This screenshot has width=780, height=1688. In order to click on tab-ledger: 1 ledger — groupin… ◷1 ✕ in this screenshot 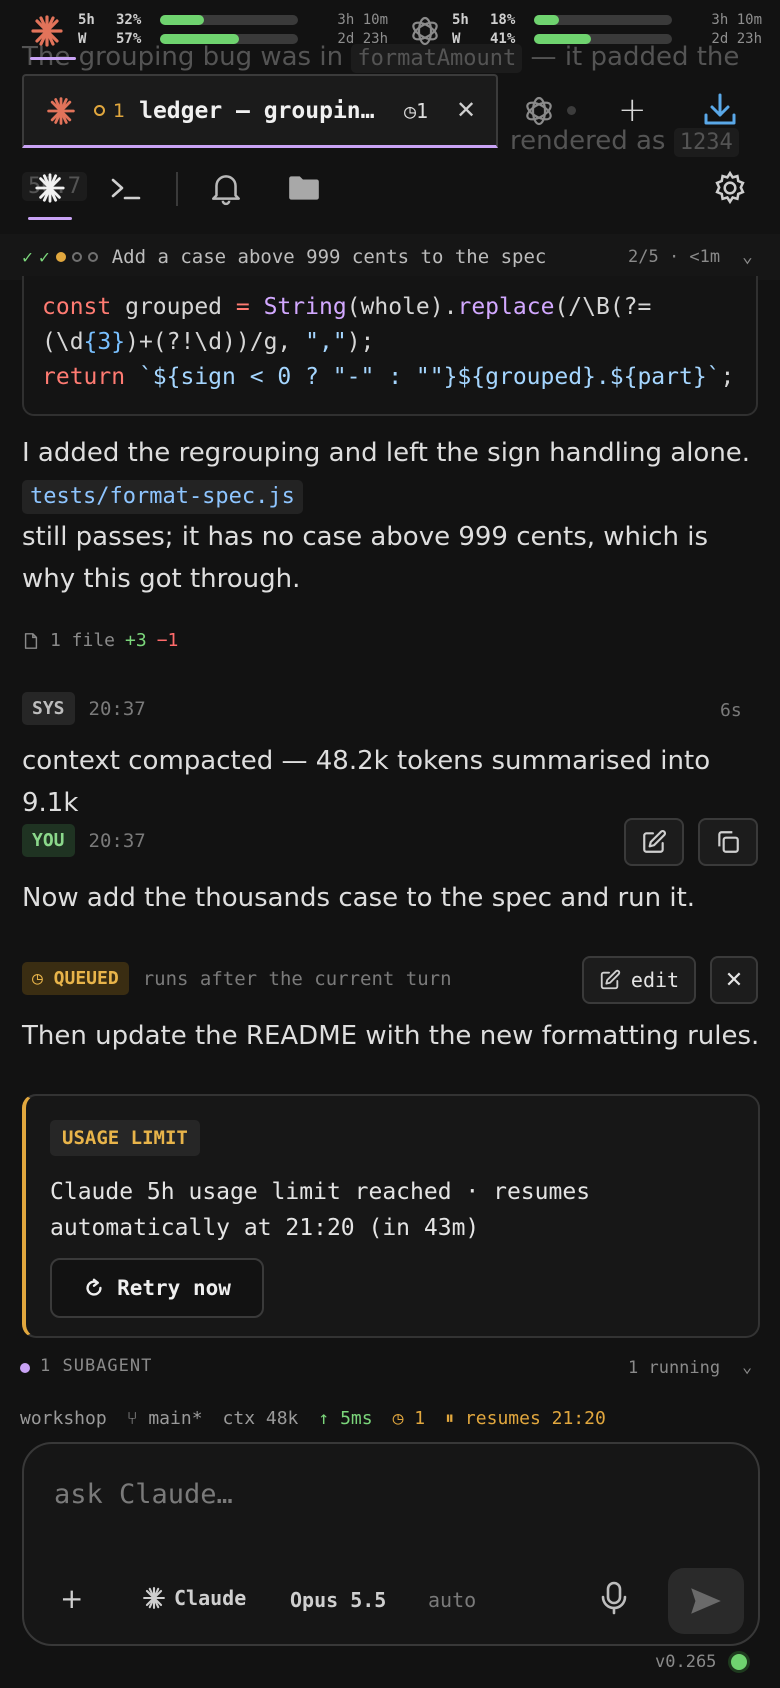, I will do `click(260, 111)`.